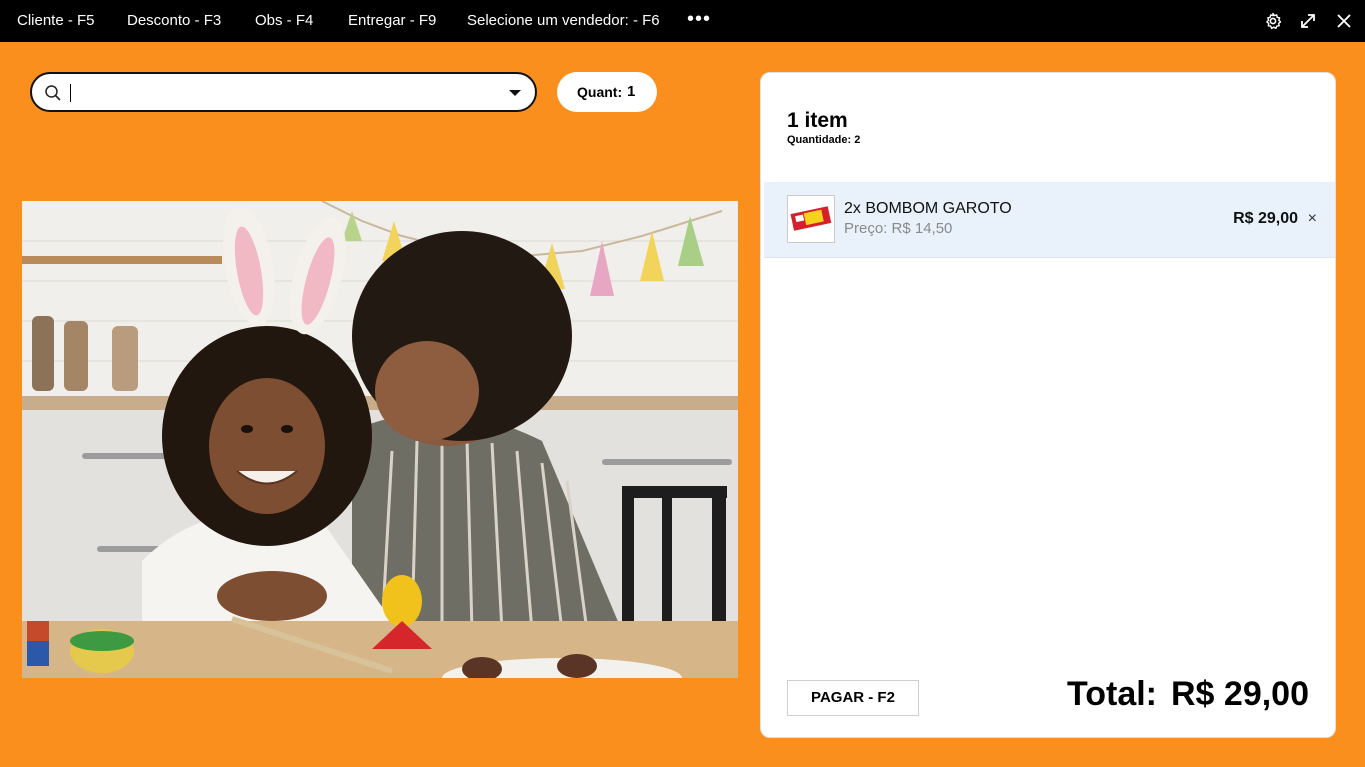 This screenshot has width=1365, height=767. Describe the element at coordinates (392, 20) in the screenshot. I see `menu-entregar: Entregar - F9` at that location.